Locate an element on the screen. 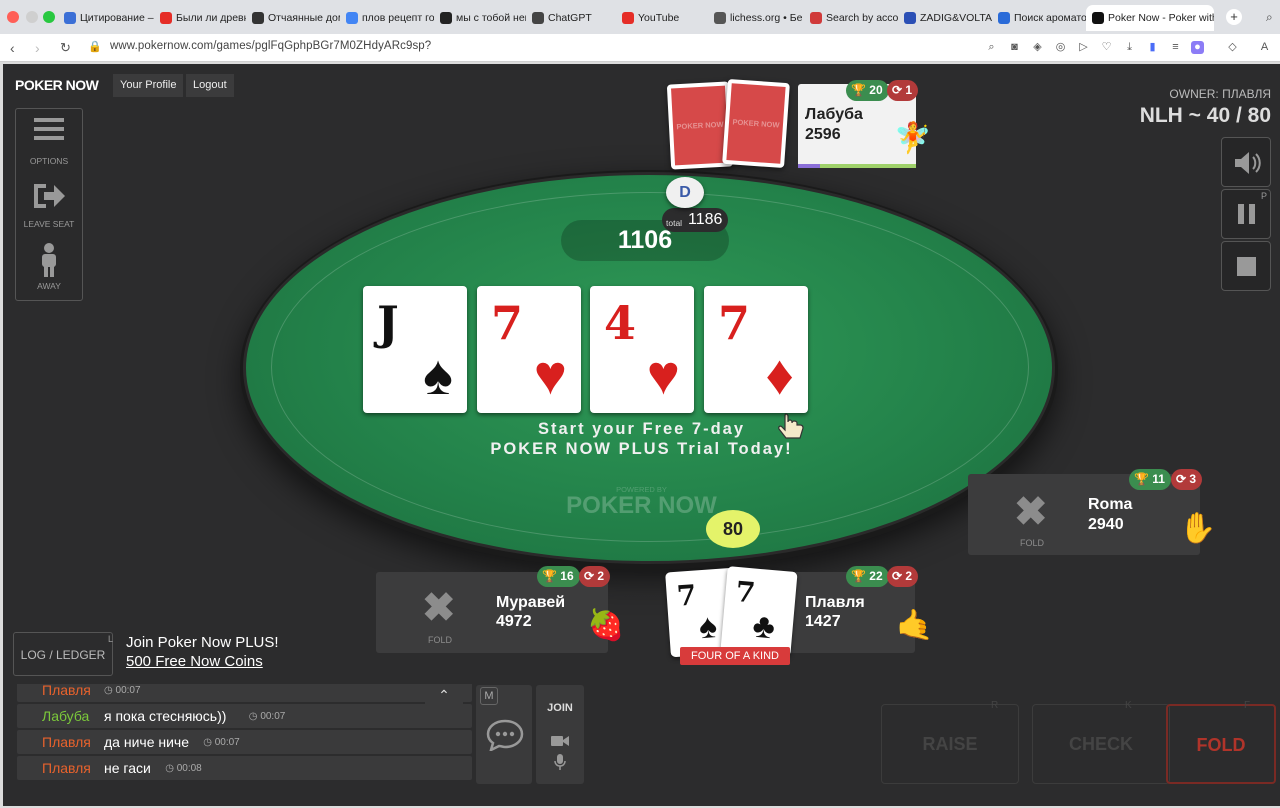 The height and width of the screenshot is (808, 1280). fold-x-icon: ✖ is located at coordinates (439, 608).